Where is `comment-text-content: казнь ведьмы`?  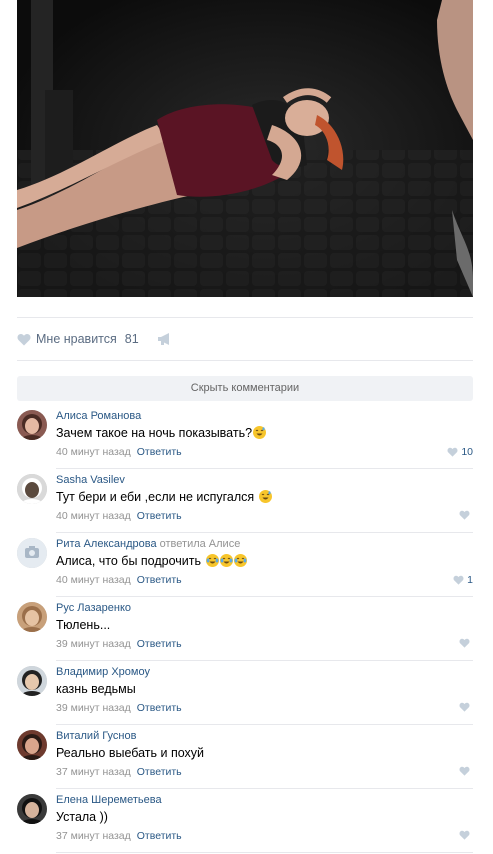
comment-text-content: казнь ведьмы is located at coordinates (96, 689).